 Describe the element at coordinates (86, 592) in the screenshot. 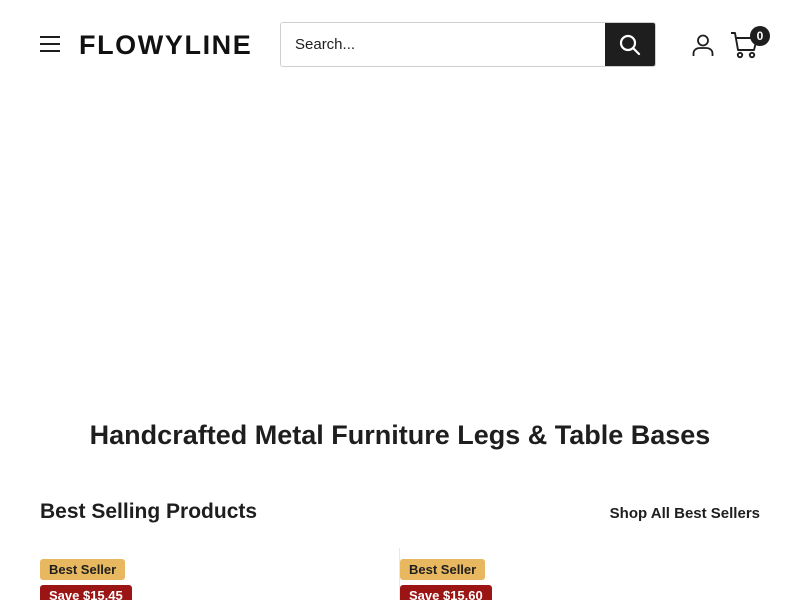

I see `save-badge: Save $15.45` at that location.